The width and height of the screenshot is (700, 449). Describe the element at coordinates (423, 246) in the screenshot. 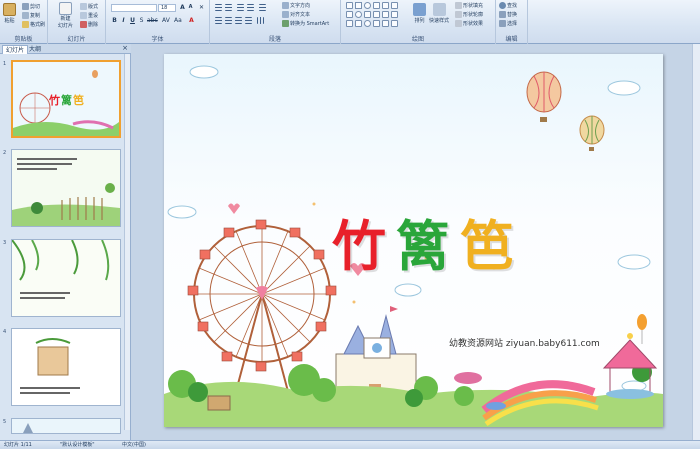

I see `slide-title-char-2: 篱` at that location.